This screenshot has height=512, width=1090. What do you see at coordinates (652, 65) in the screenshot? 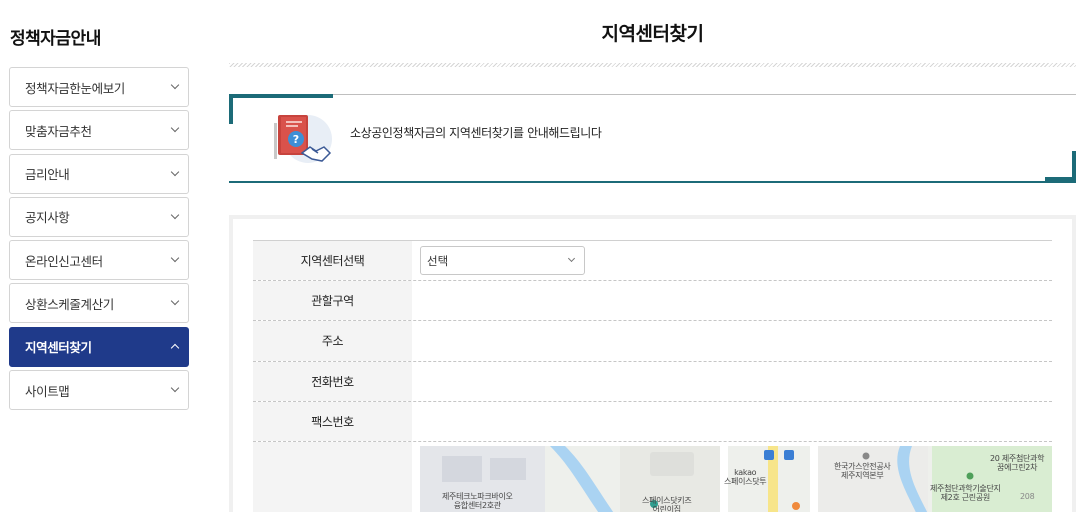
I see `title-divider` at bounding box center [652, 65].